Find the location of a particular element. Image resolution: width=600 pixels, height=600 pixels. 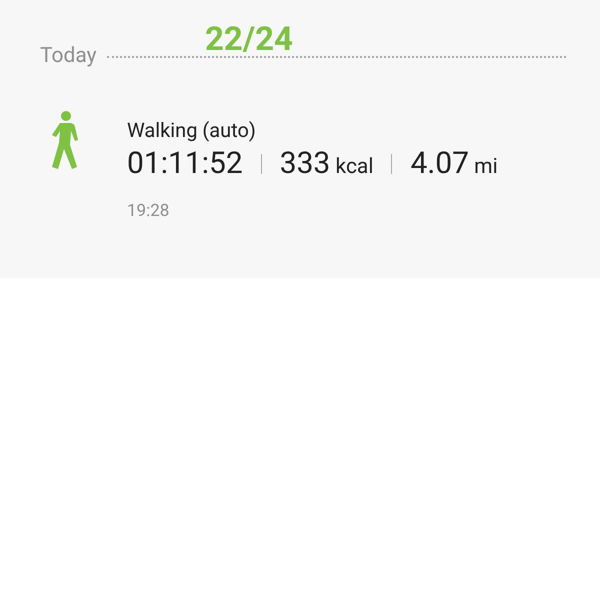

stat-value: 01:11:52 is located at coordinates (185, 163).